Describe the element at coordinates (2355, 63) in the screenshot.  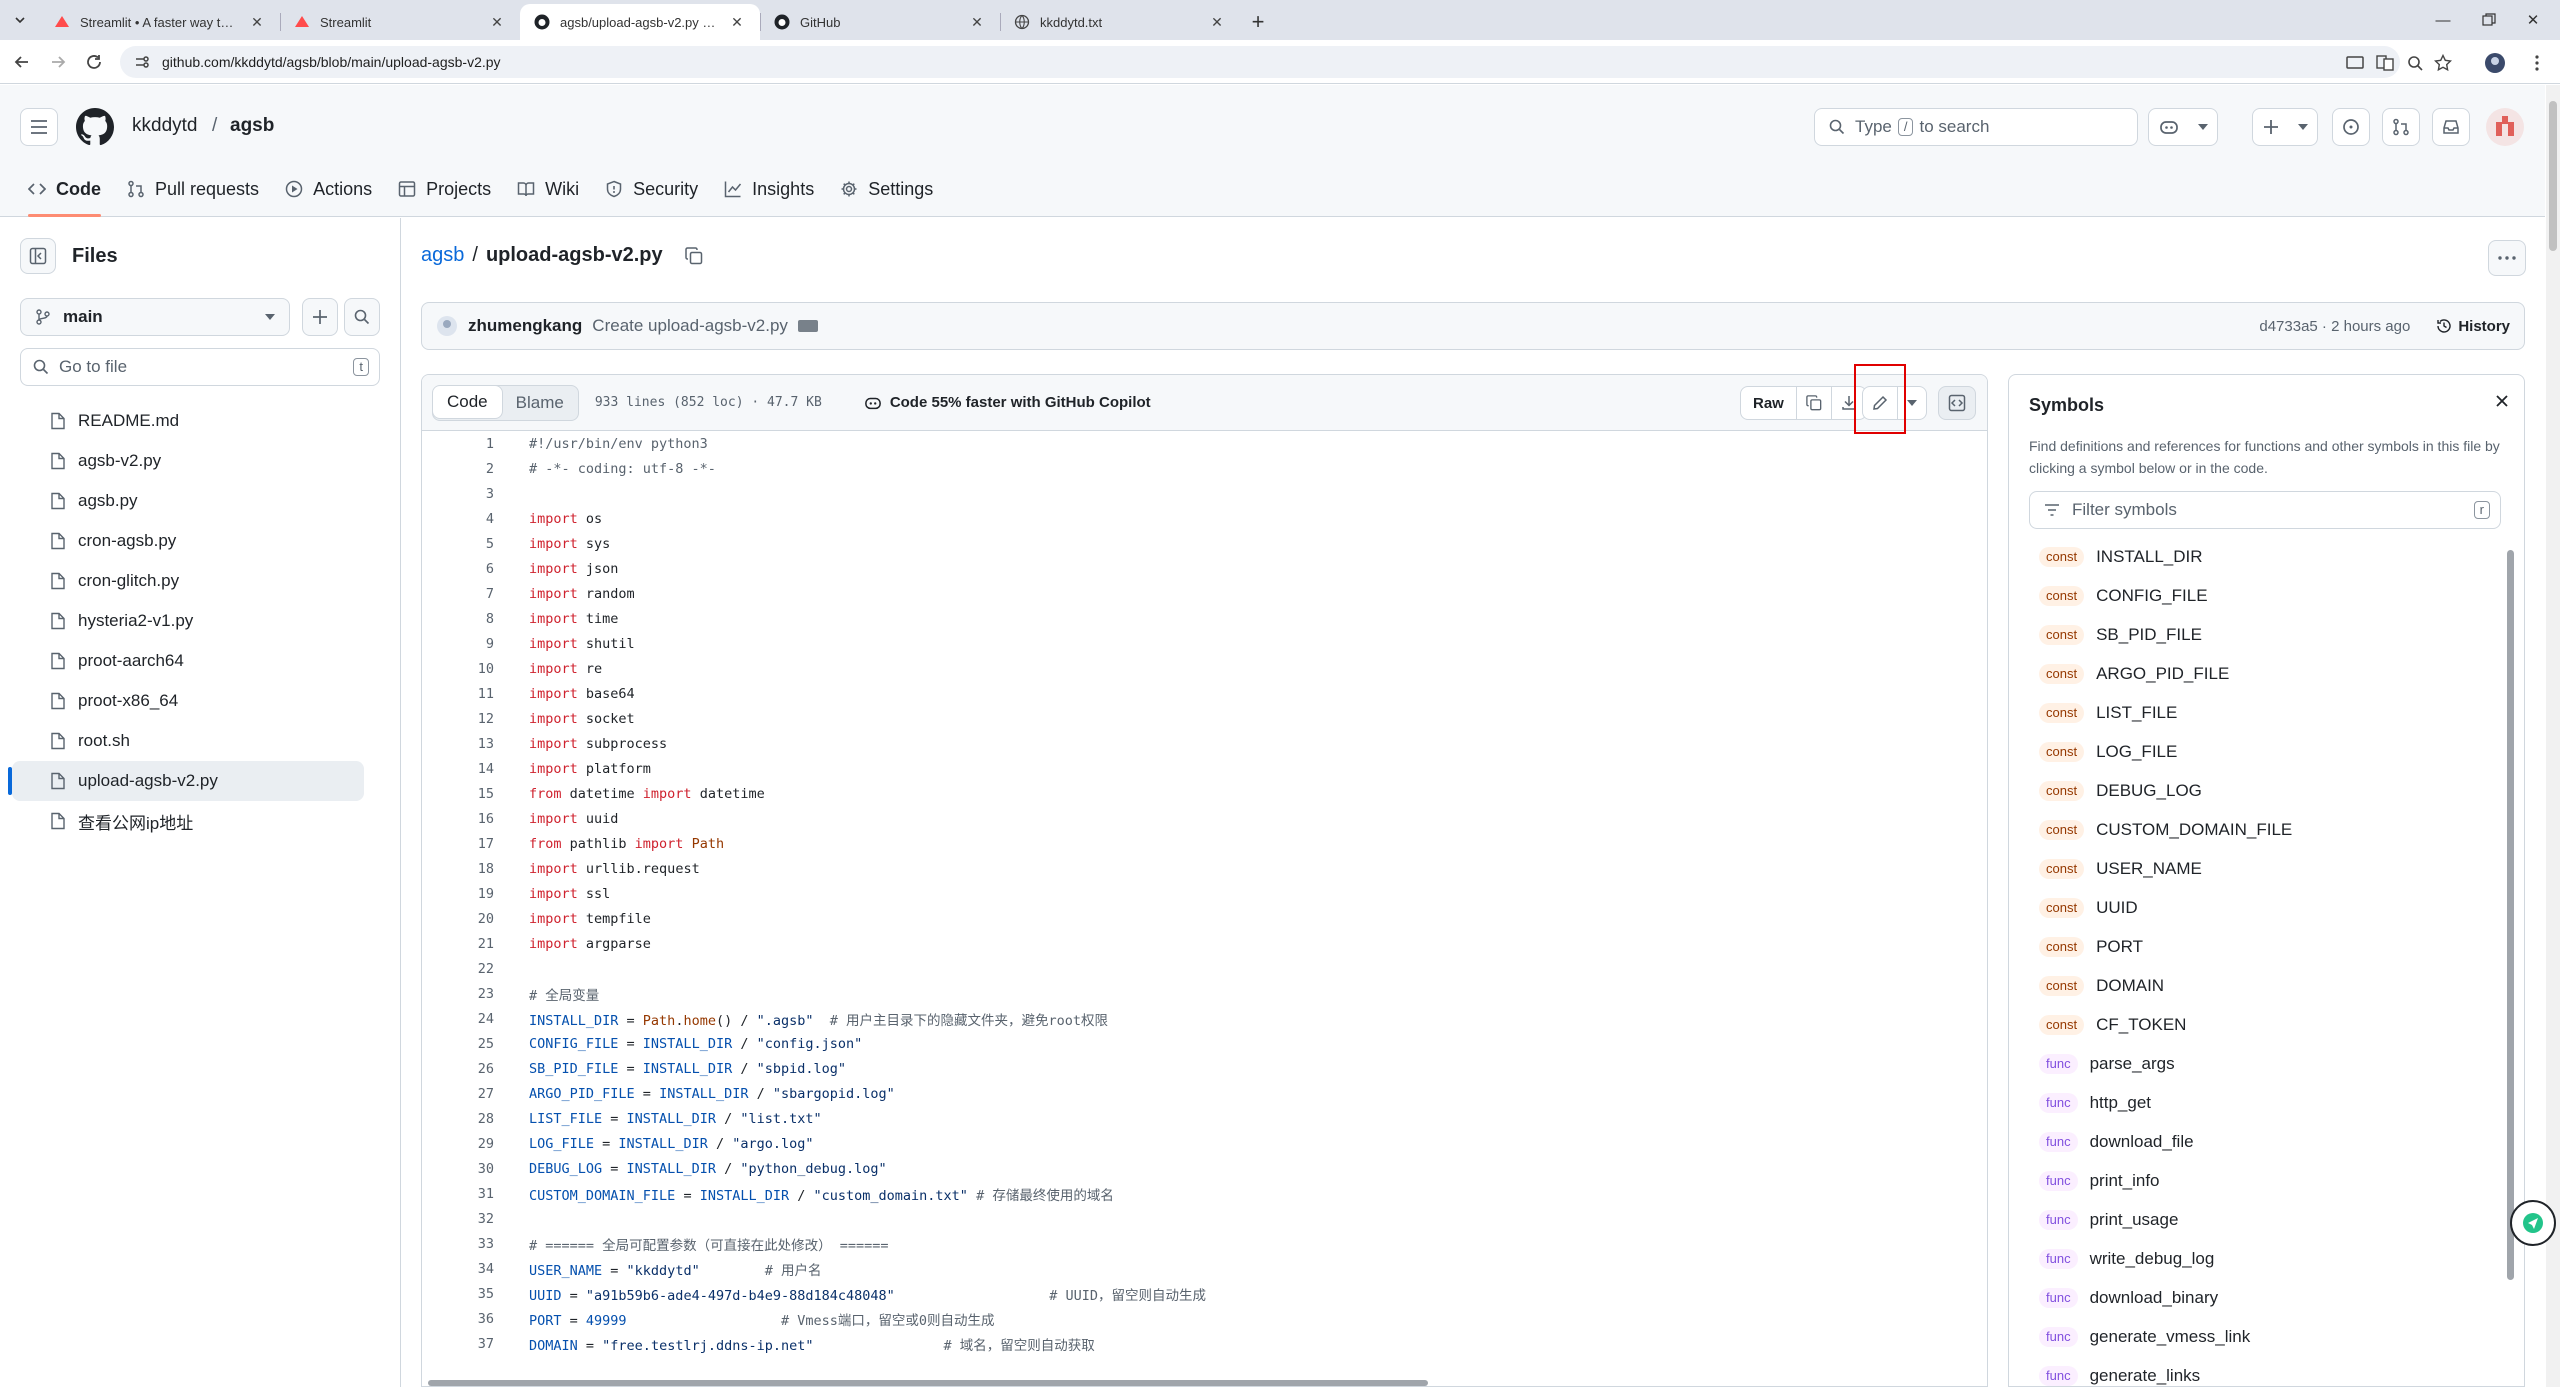
I see `cast-icon` at that location.